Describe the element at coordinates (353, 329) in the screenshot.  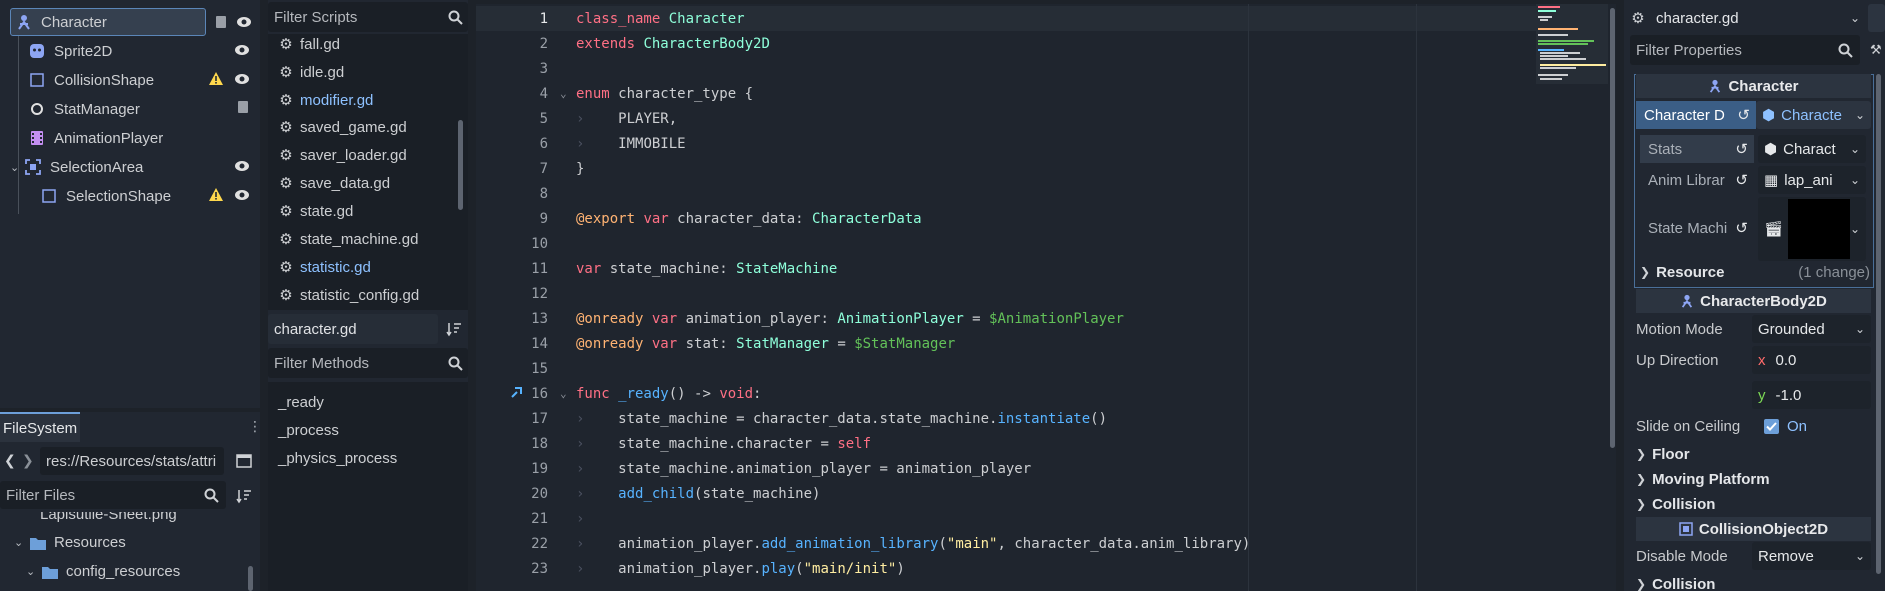
I see `current-script-field: character.gd` at that location.